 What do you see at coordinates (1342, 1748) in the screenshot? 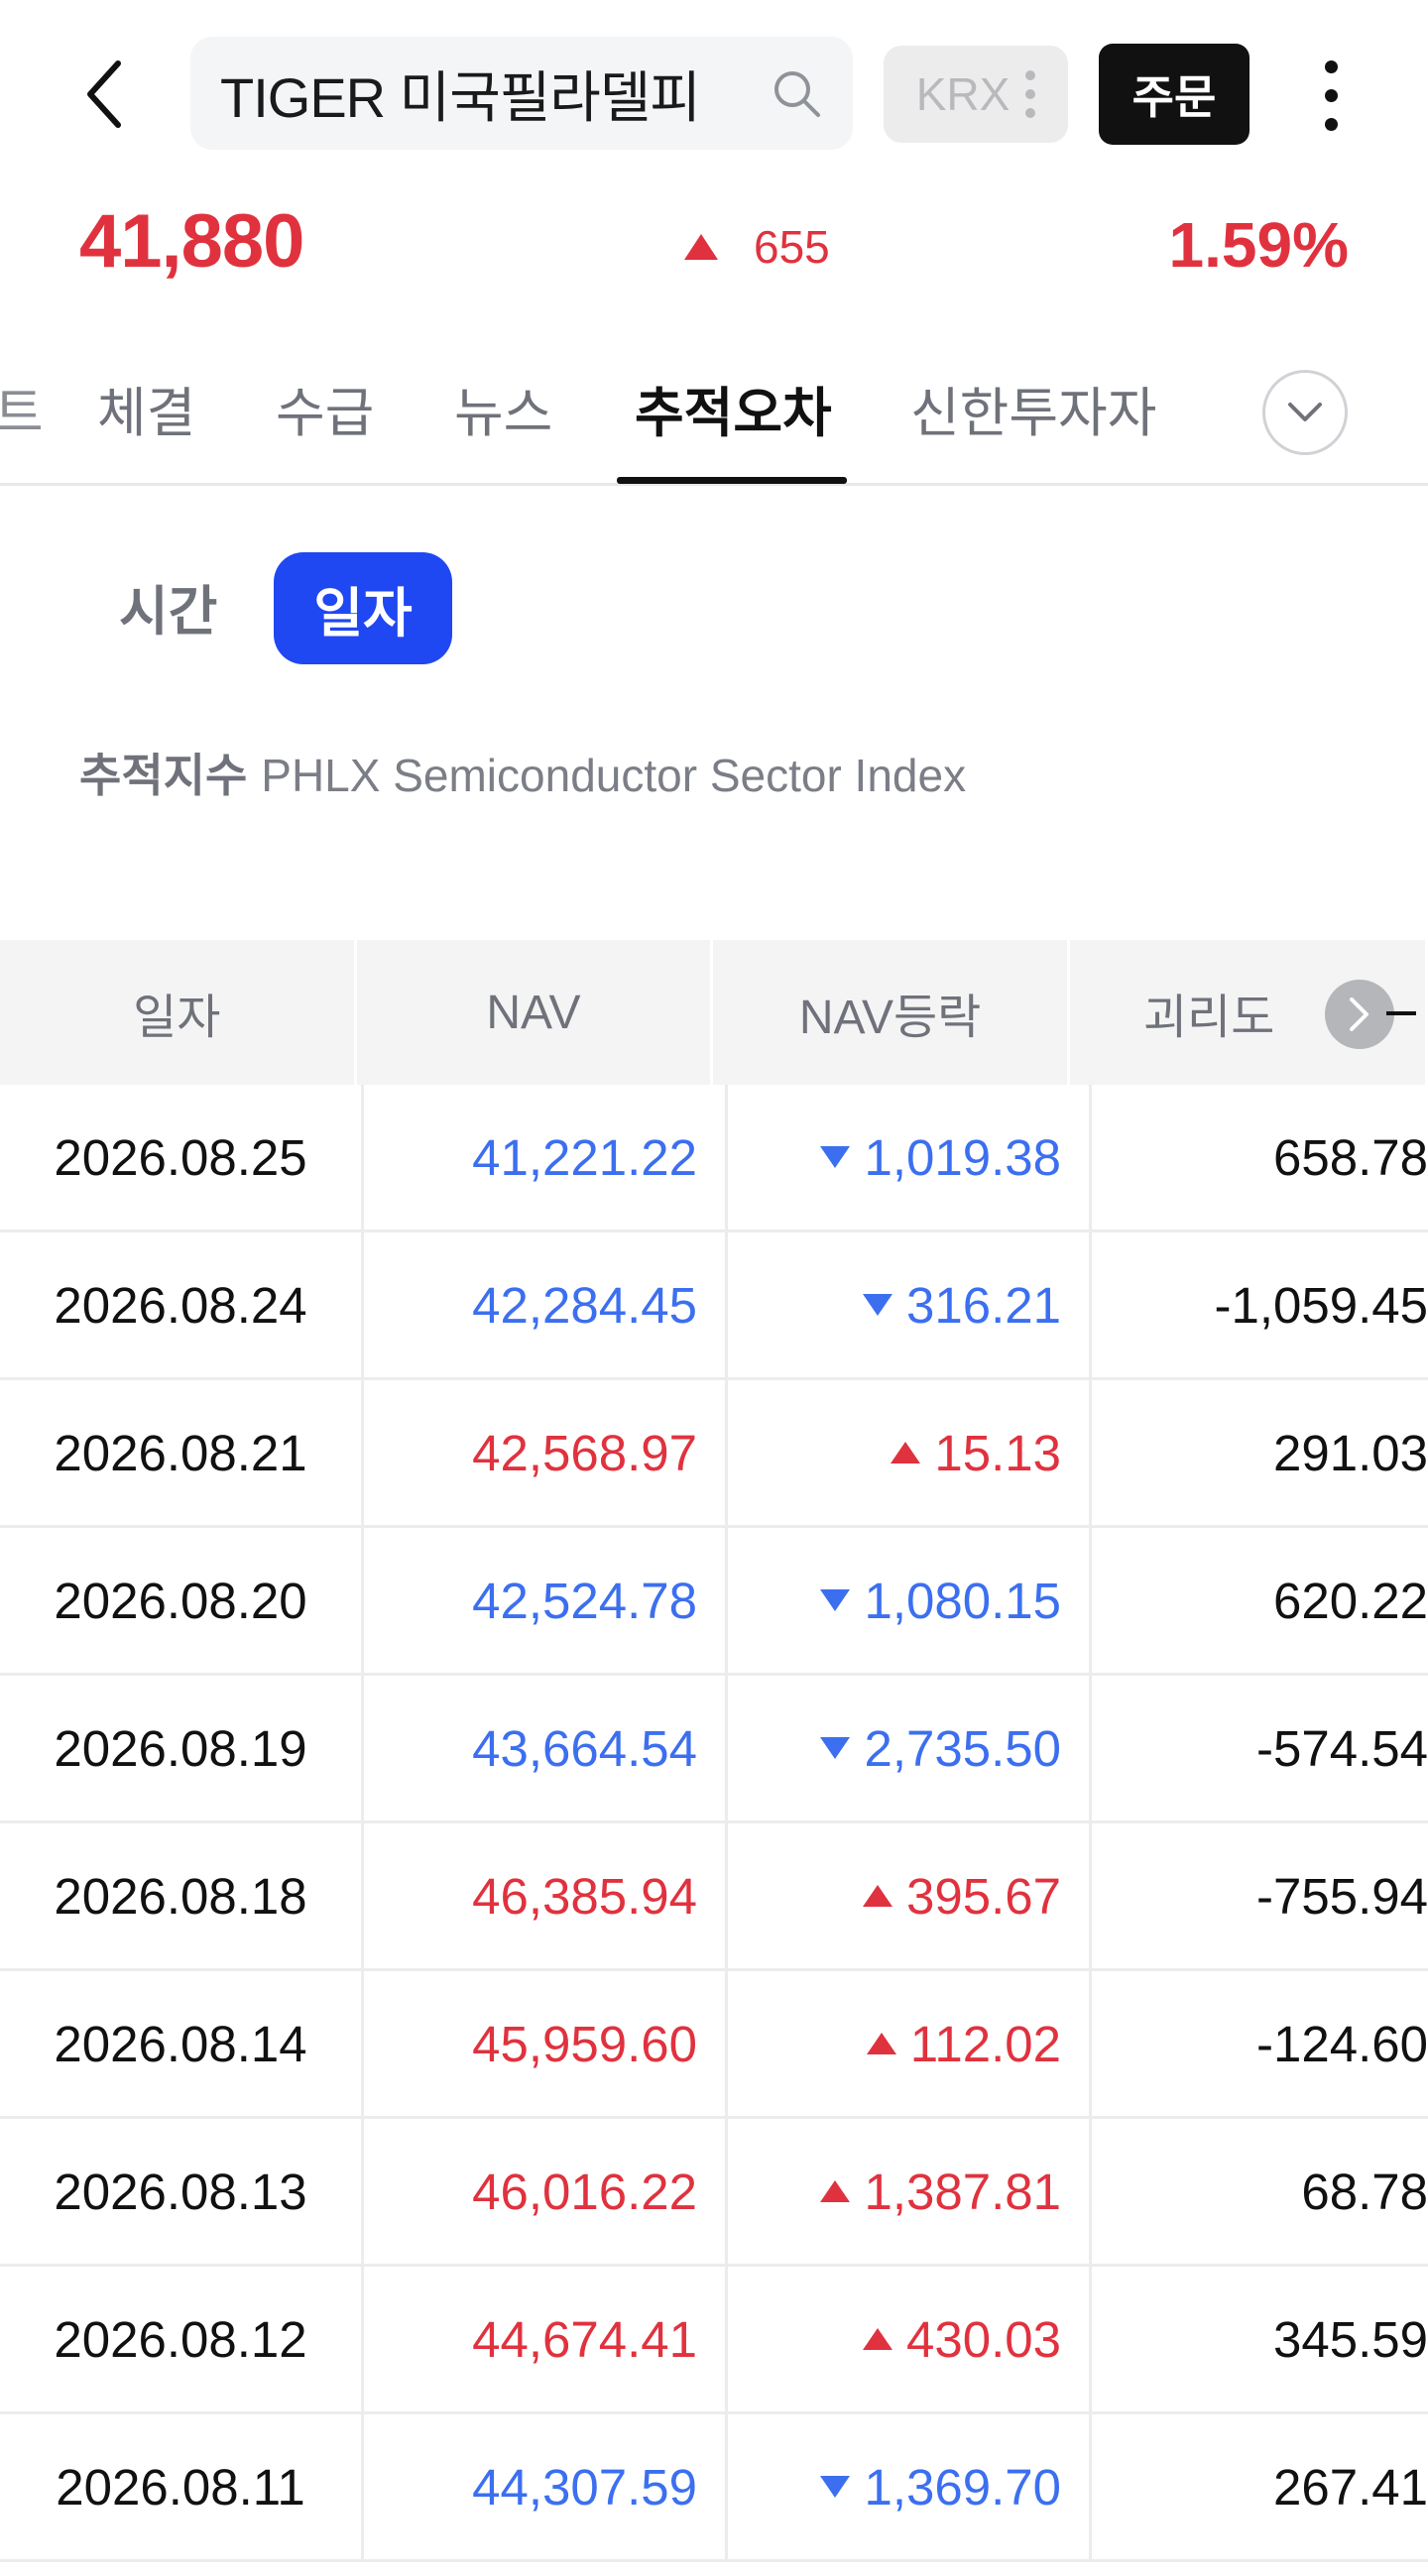
I see `cell-gap: -574.54` at bounding box center [1342, 1748].